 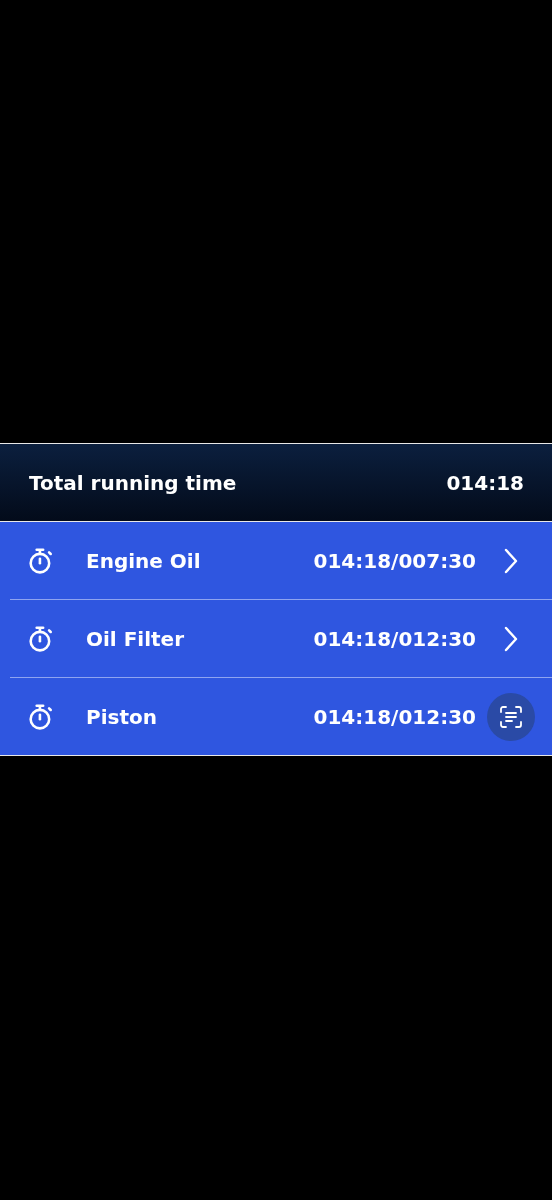 I want to click on item-reading: 014:18/007:30, so click(x=394, y=560).